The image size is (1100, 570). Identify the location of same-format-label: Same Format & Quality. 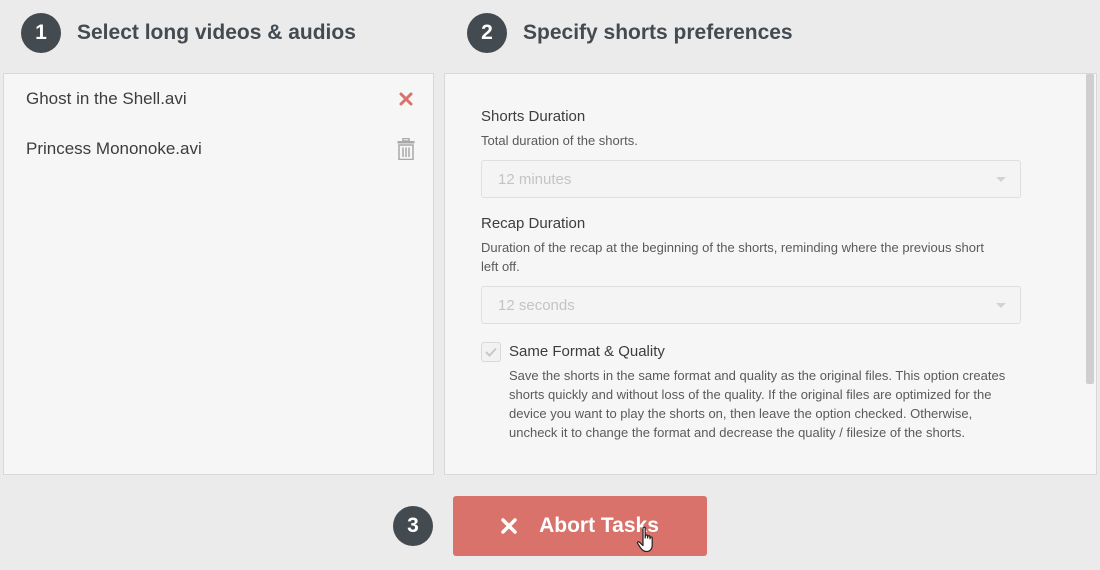
(587, 351).